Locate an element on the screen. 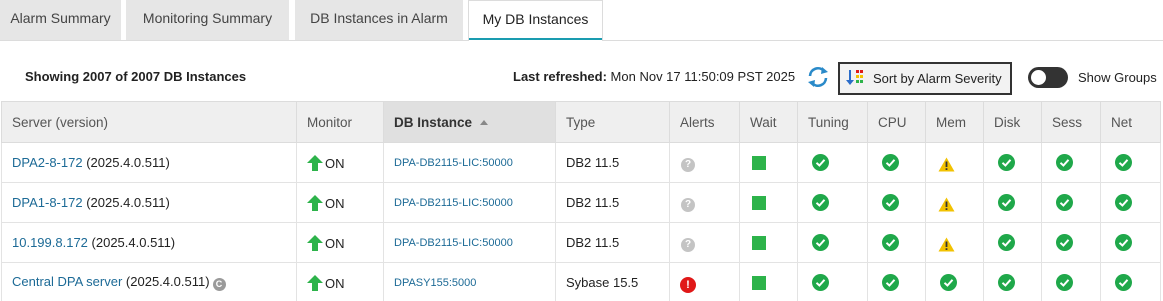 This screenshot has height=301, width=1163. col-type: Type is located at coordinates (612, 122).